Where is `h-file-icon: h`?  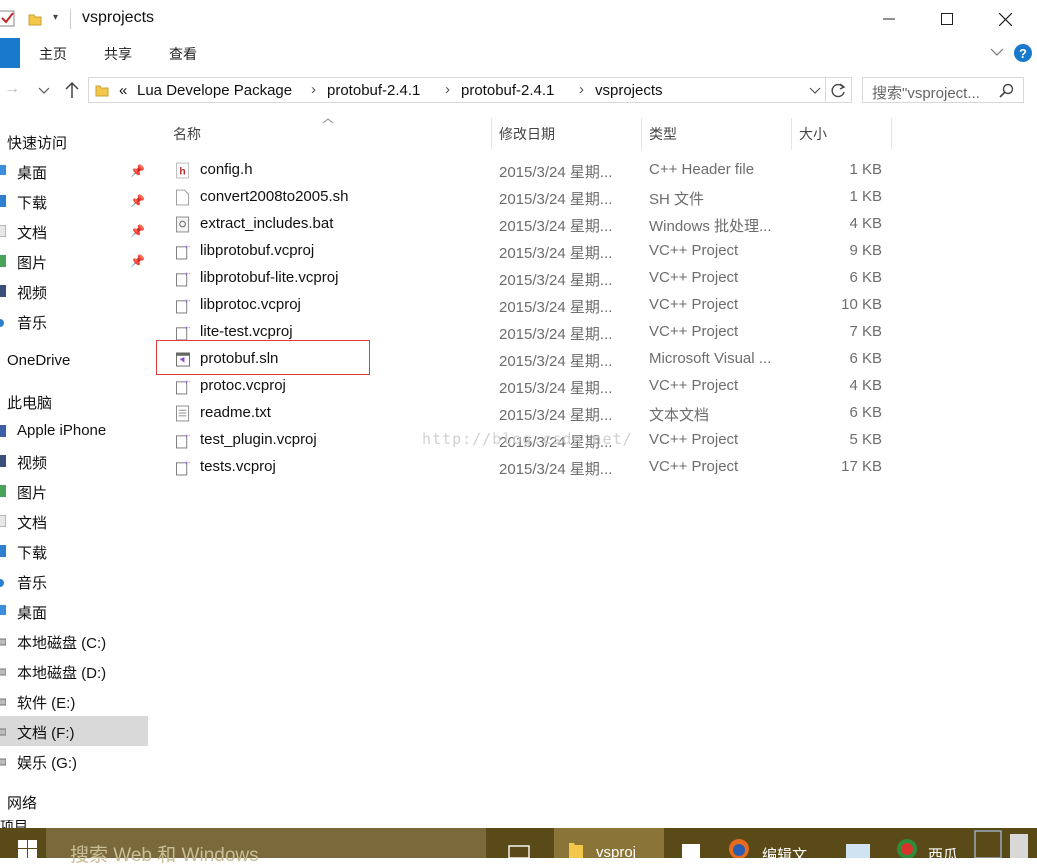 h-file-icon: h is located at coordinates (183, 170).